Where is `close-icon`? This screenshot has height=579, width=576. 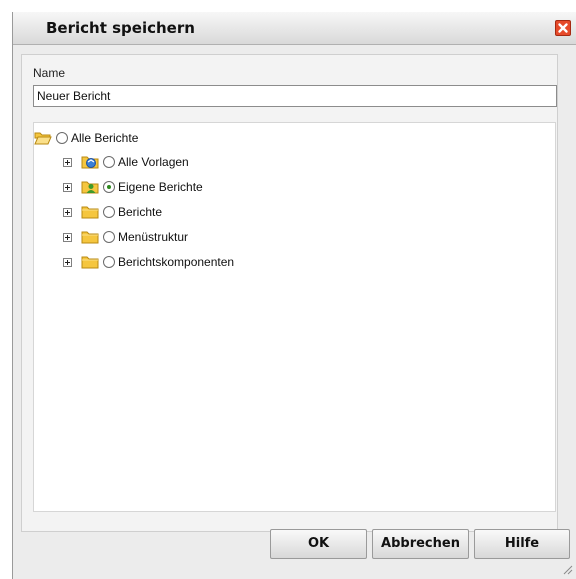 close-icon is located at coordinates (563, 28).